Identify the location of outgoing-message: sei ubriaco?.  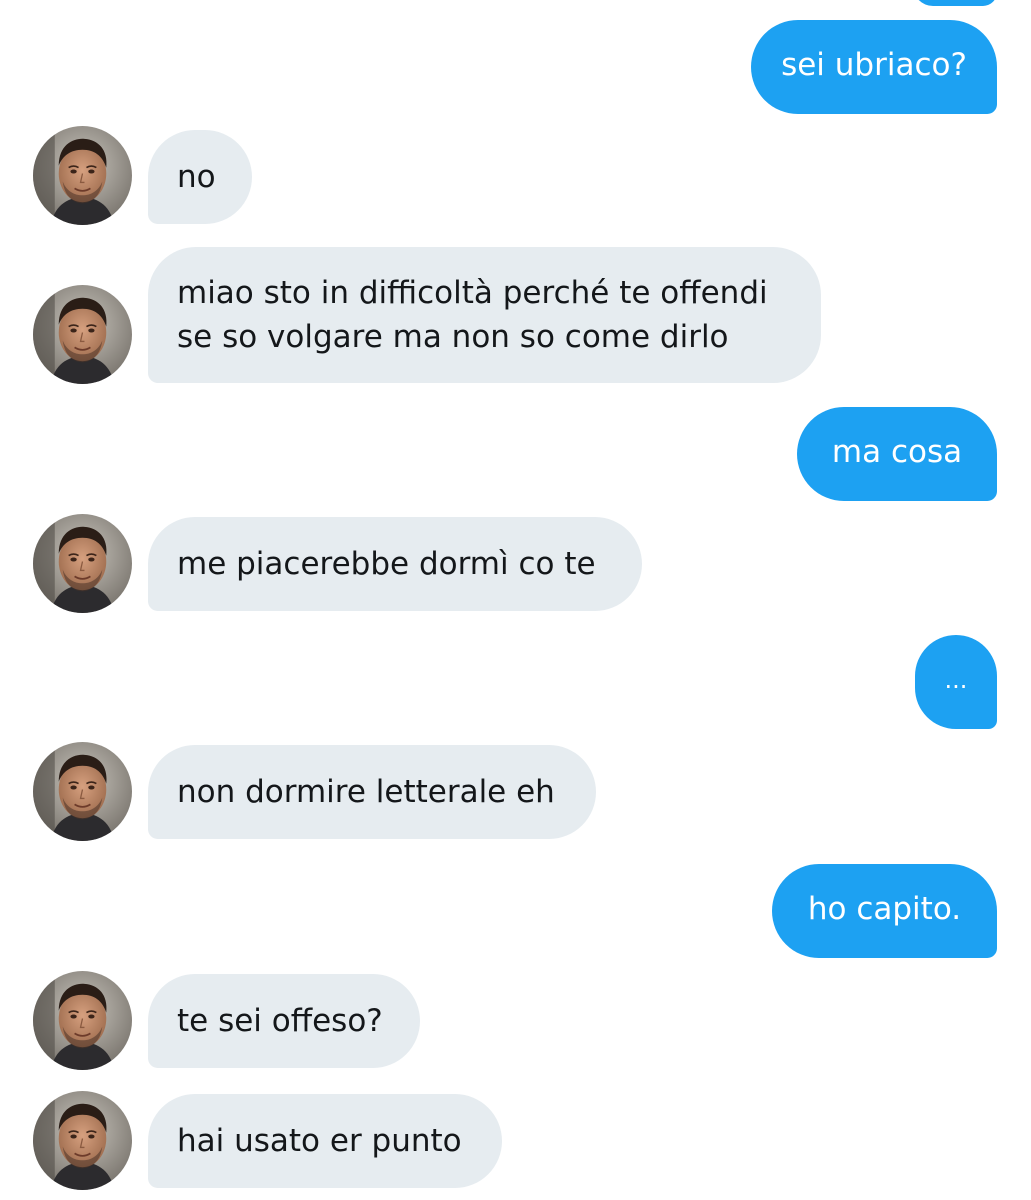
(874, 67).